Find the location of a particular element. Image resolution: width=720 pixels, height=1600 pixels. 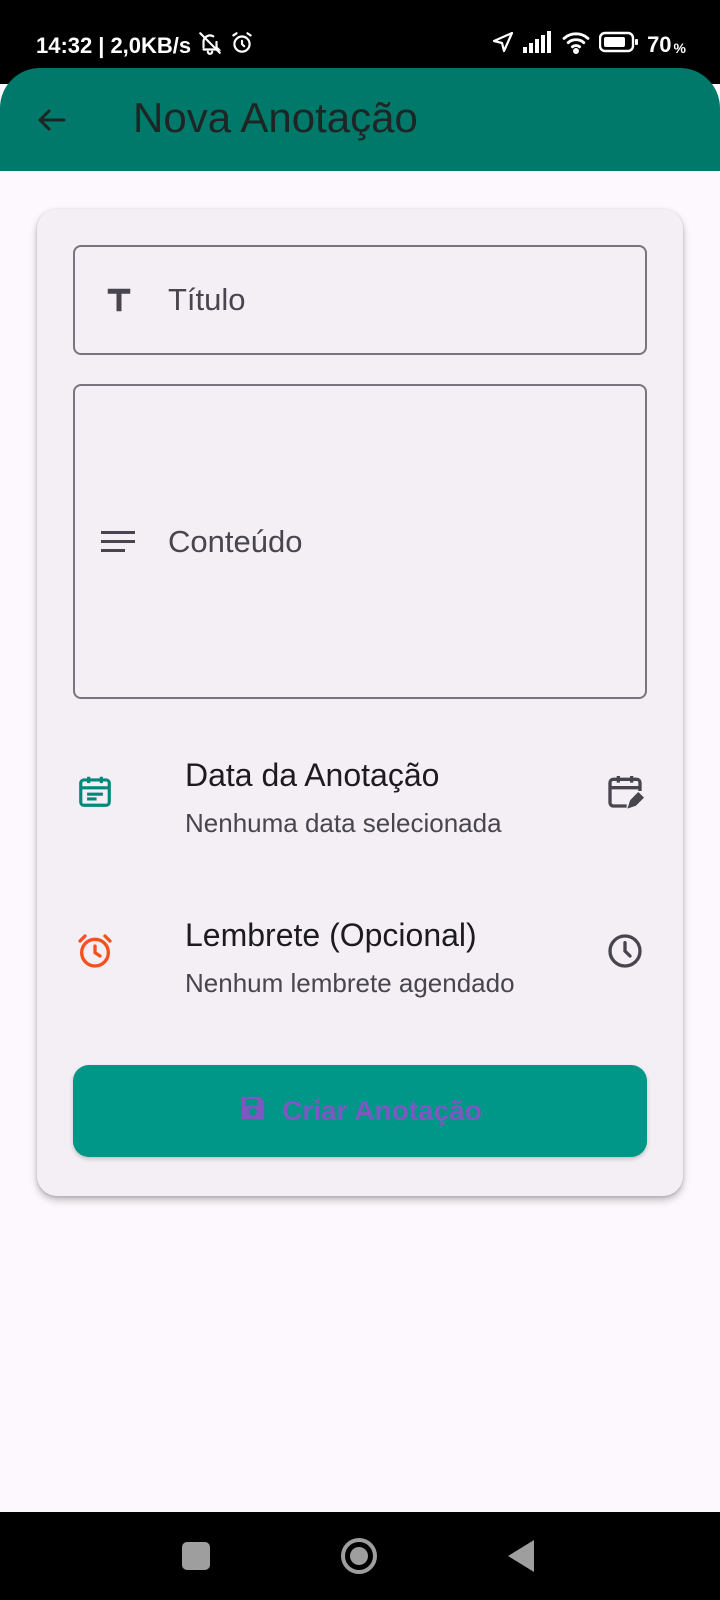

title-input: Título is located at coordinates (360, 300).